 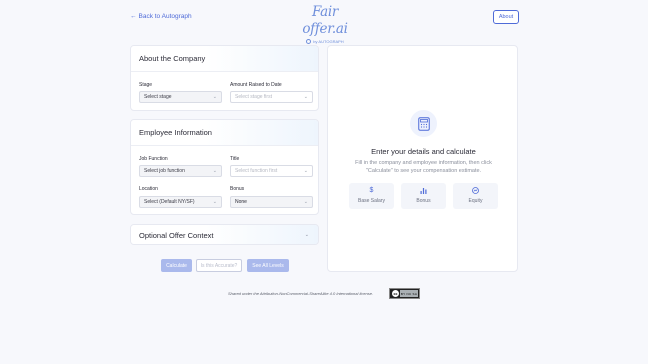 I want to click on metric-label: Bonus, so click(x=423, y=201).